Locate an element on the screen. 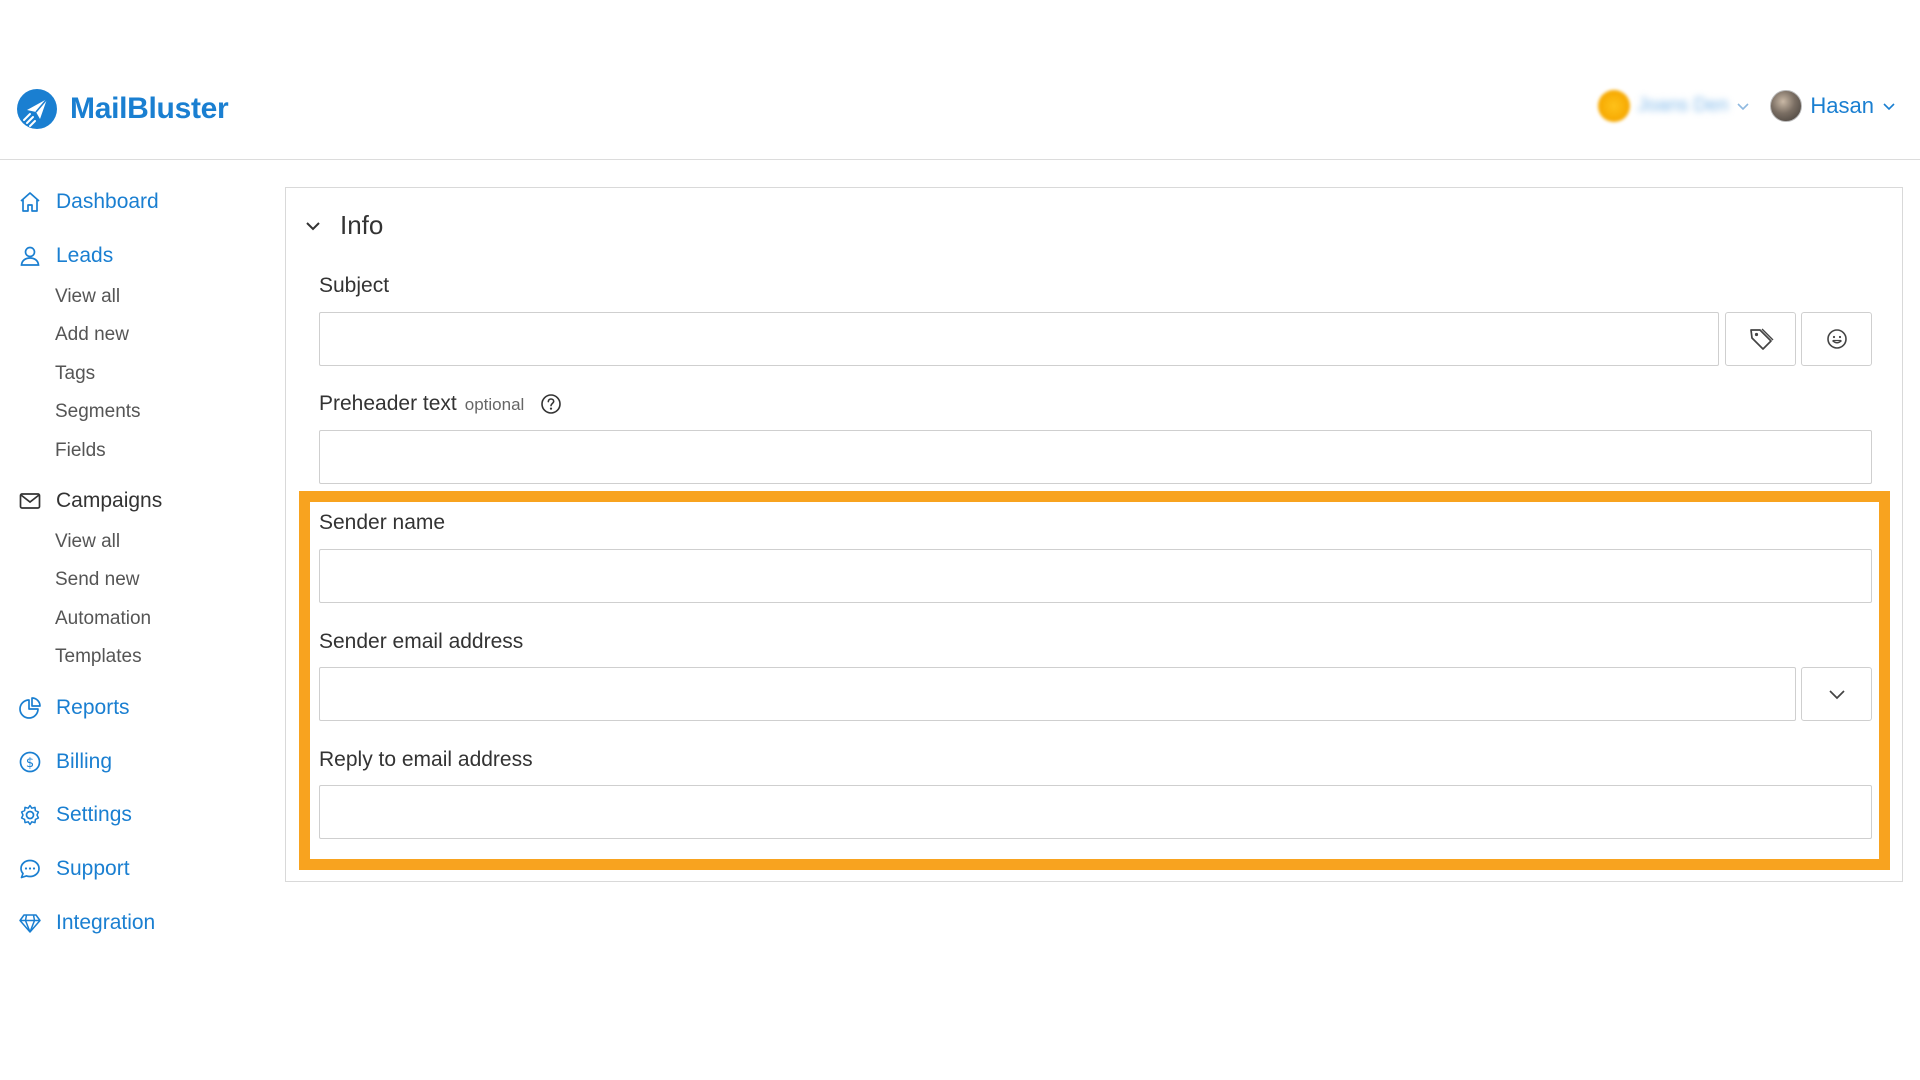  sidebar-subitem-segments: Segments is located at coordinates (98, 412).